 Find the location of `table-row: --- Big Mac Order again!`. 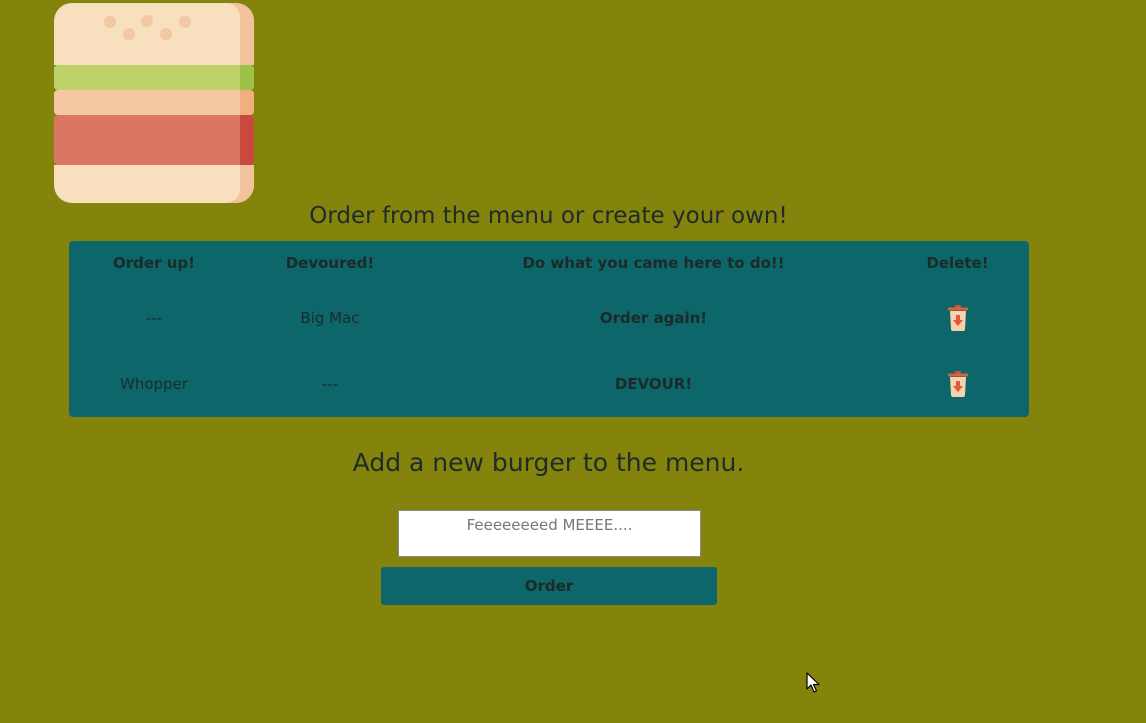

table-row: --- Big Mac Order again! is located at coordinates (549, 318).